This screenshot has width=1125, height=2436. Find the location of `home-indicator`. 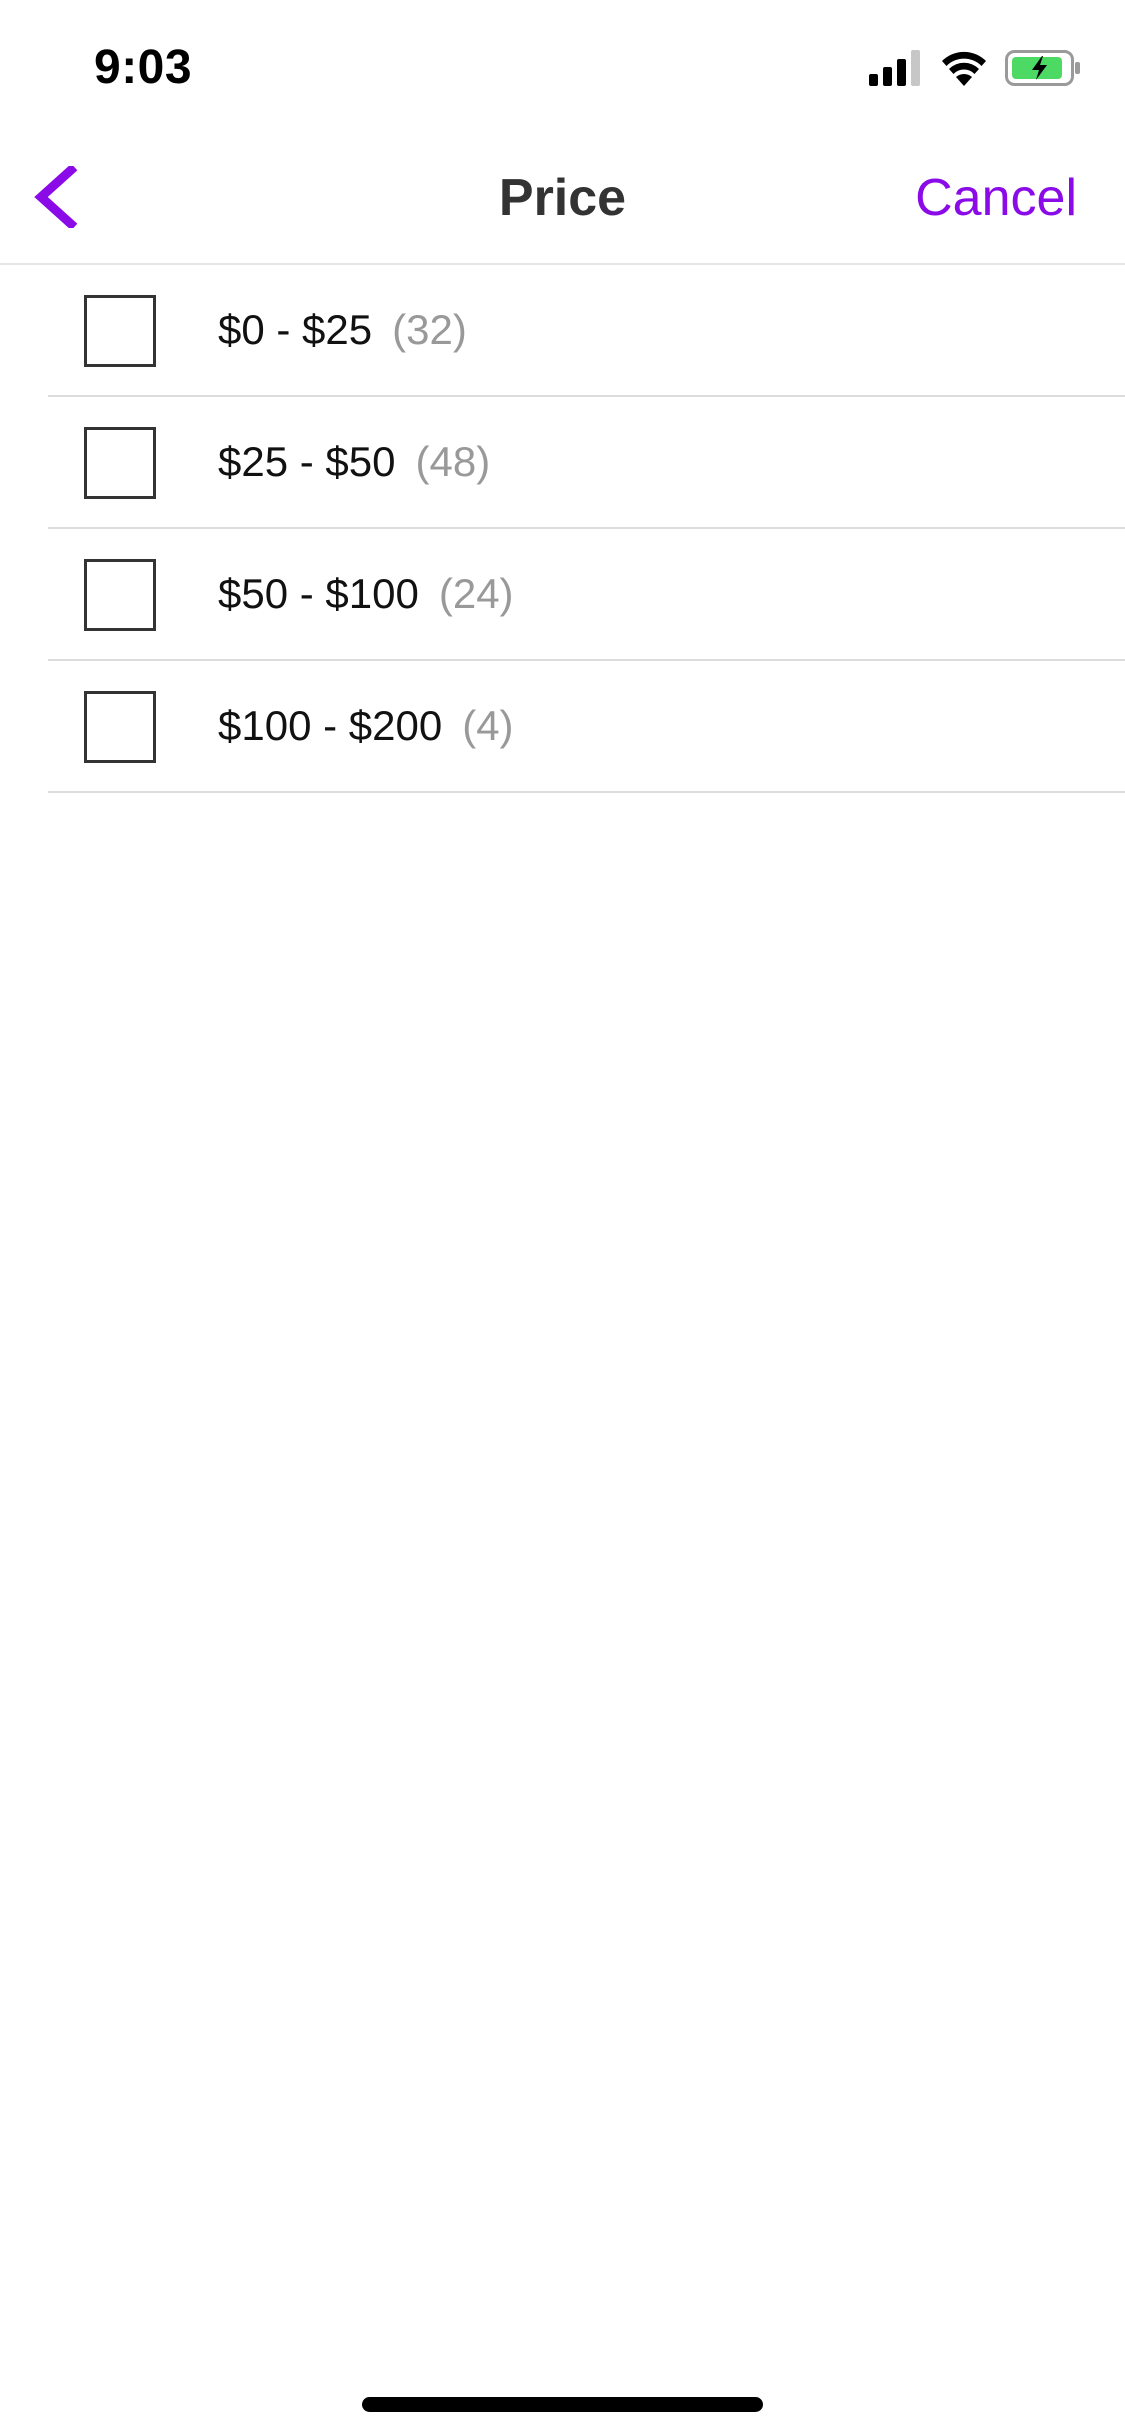

home-indicator is located at coordinates (562, 2404).